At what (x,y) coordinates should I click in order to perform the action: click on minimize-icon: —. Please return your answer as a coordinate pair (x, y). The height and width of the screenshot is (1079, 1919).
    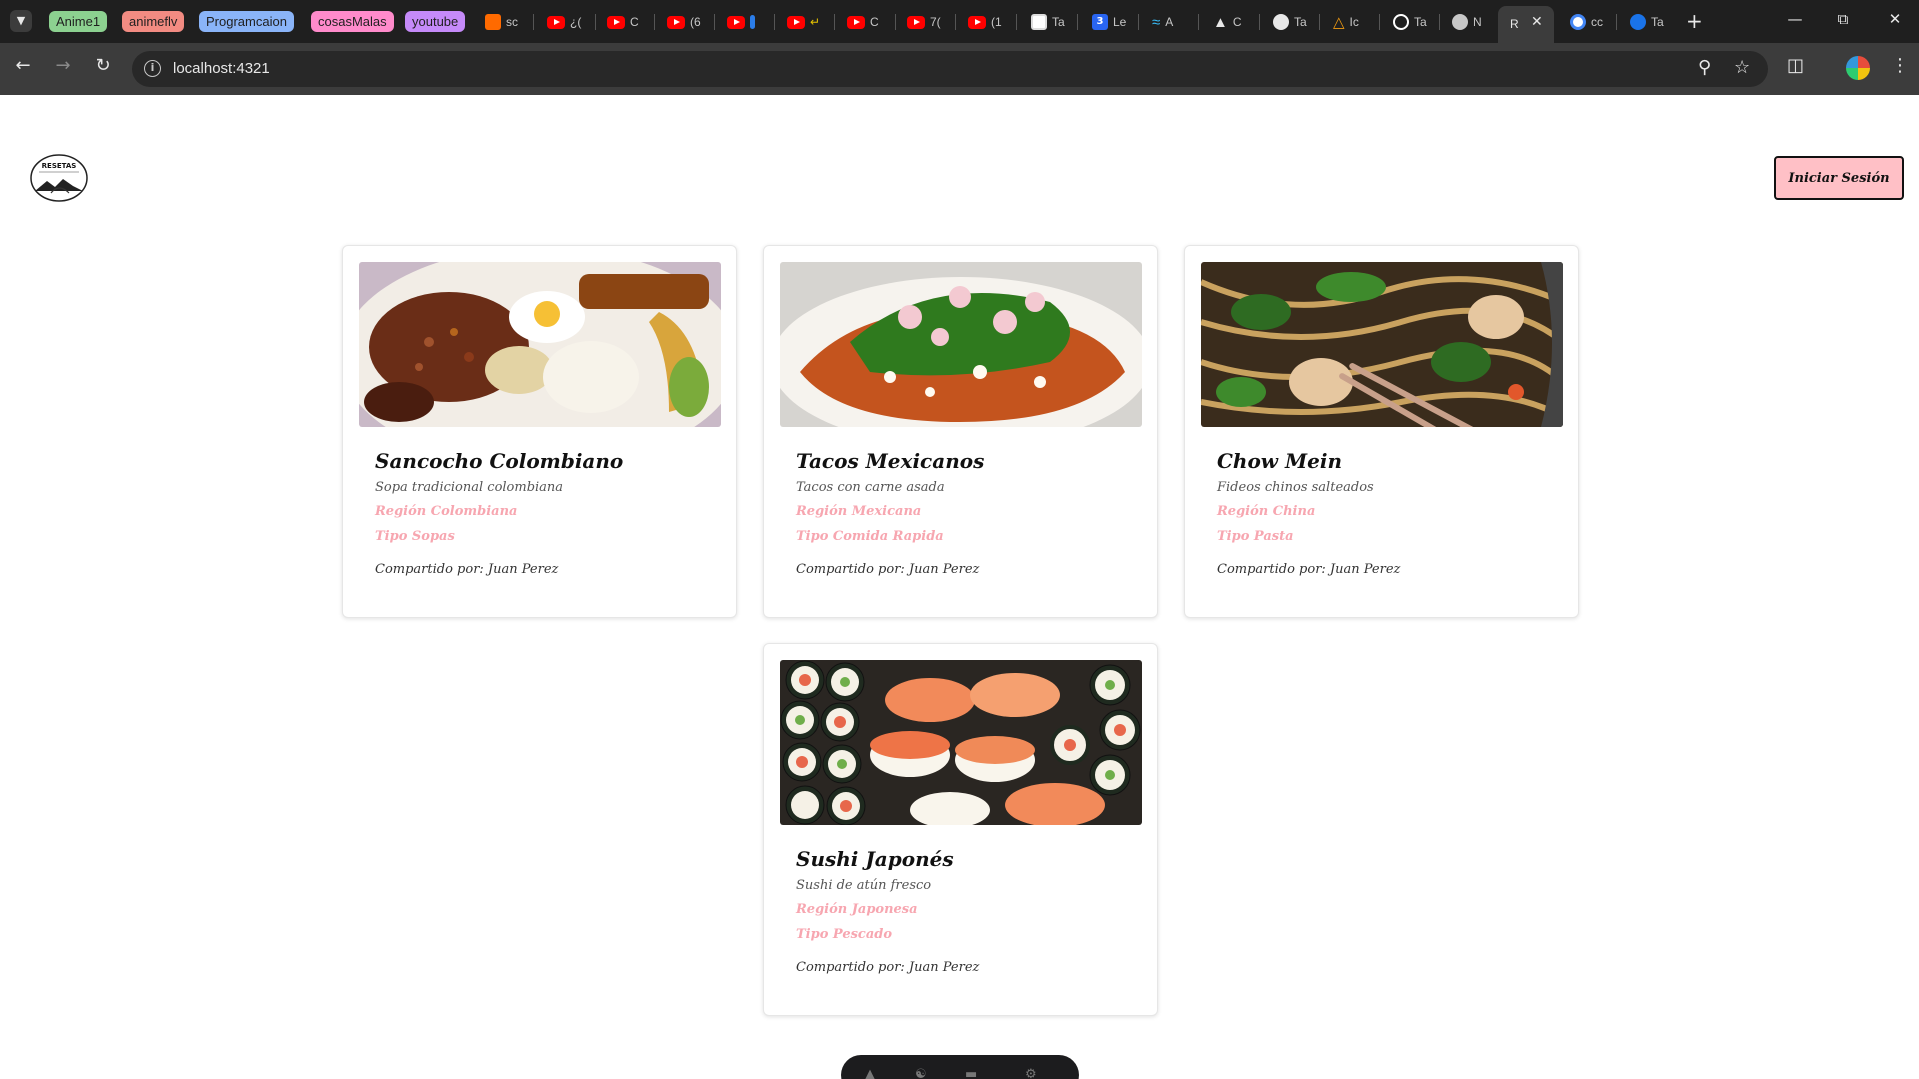
    Looking at the image, I should click on (1795, 19).